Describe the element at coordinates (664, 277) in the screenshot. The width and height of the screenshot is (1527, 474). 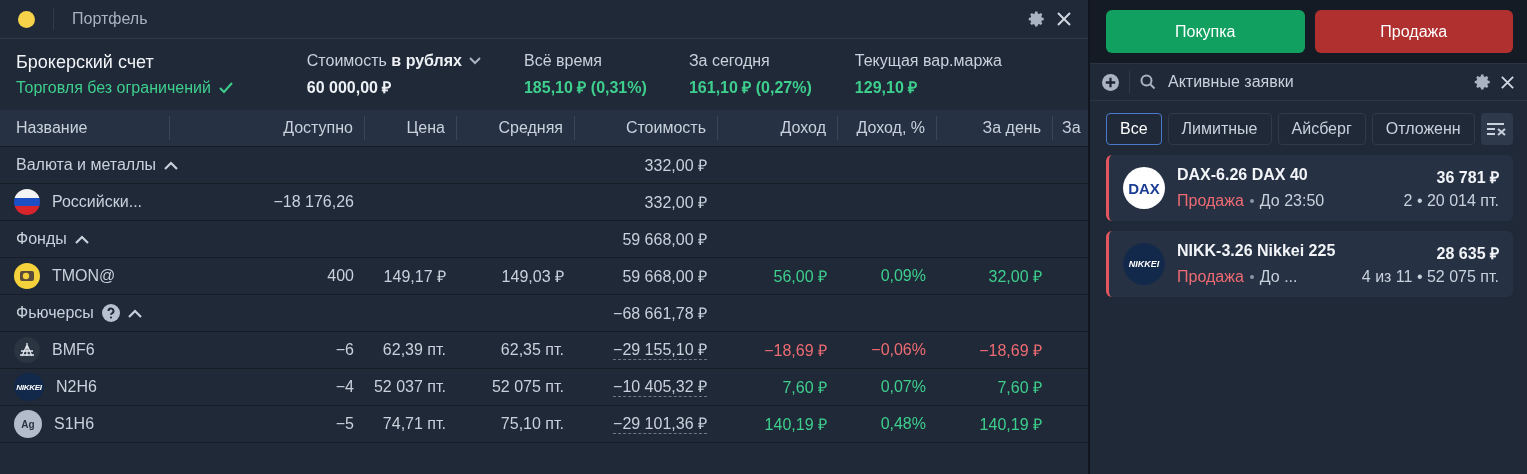
I see `table-cell-text: 59 668,00 ₽` at that location.